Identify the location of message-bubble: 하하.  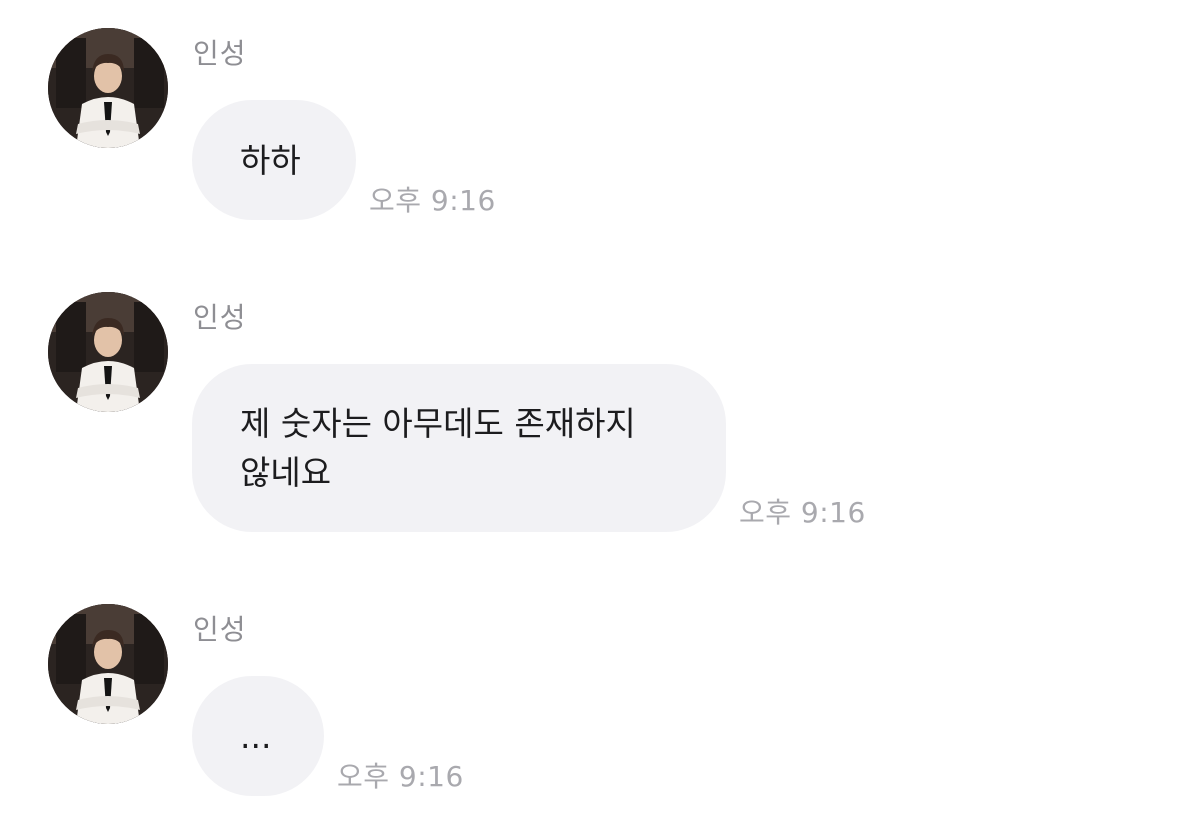
(274, 160).